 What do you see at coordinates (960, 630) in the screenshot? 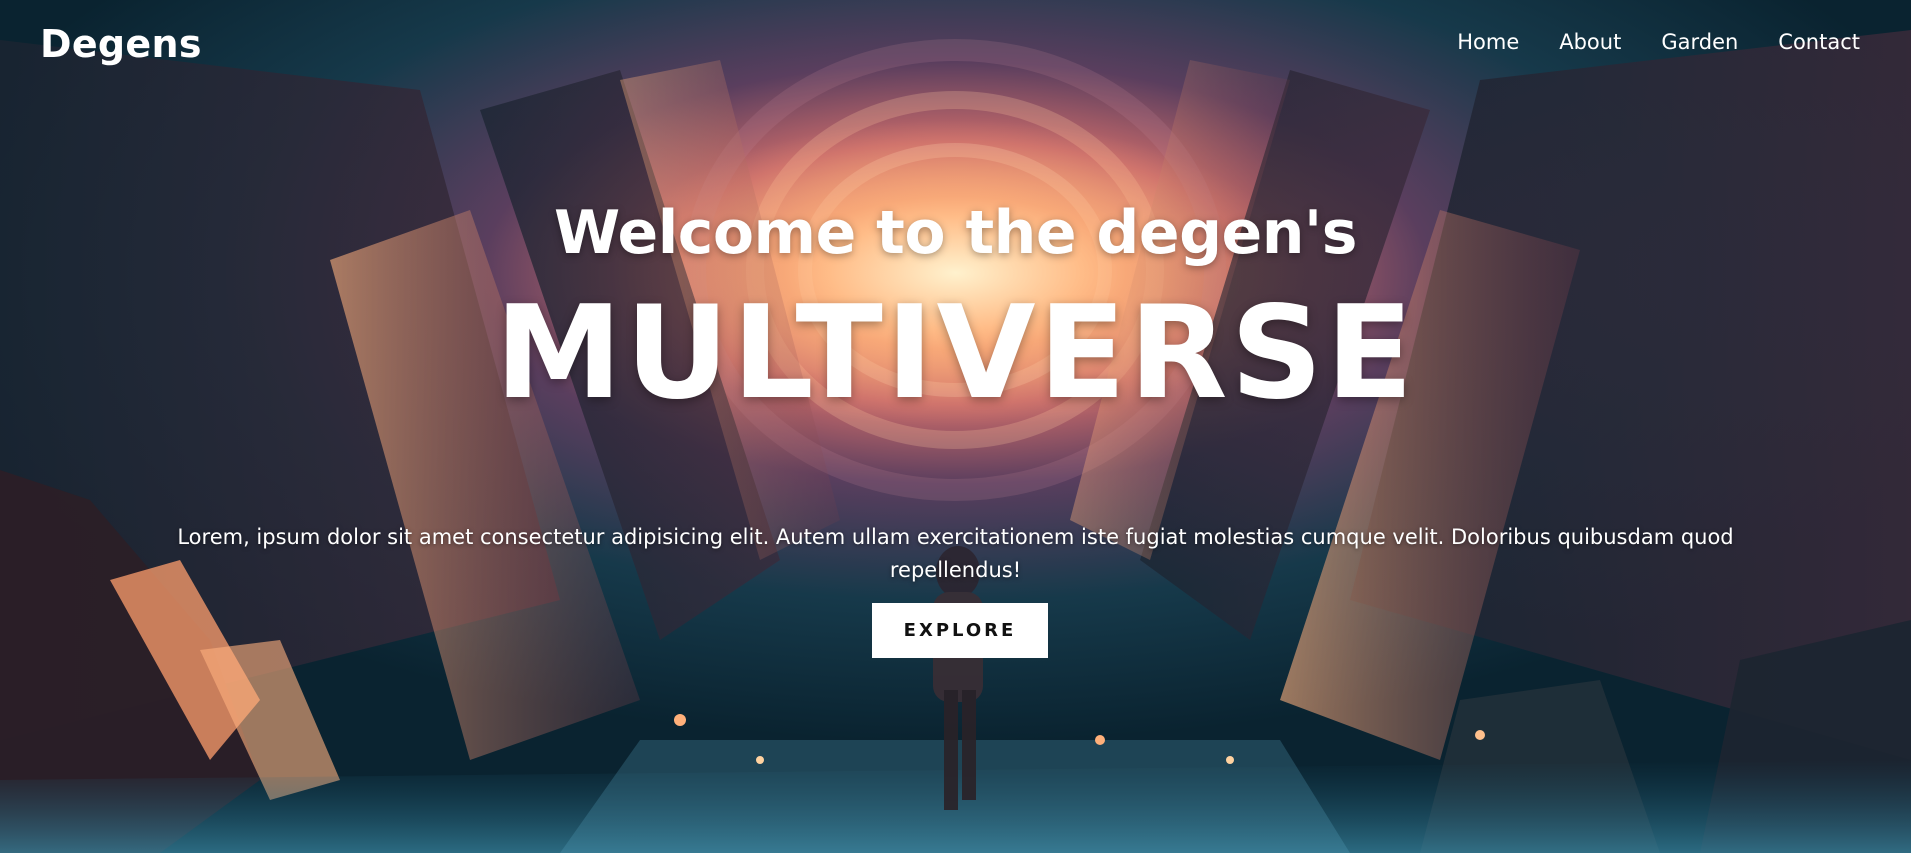
I see `explore-button: EXPLORE` at bounding box center [960, 630].